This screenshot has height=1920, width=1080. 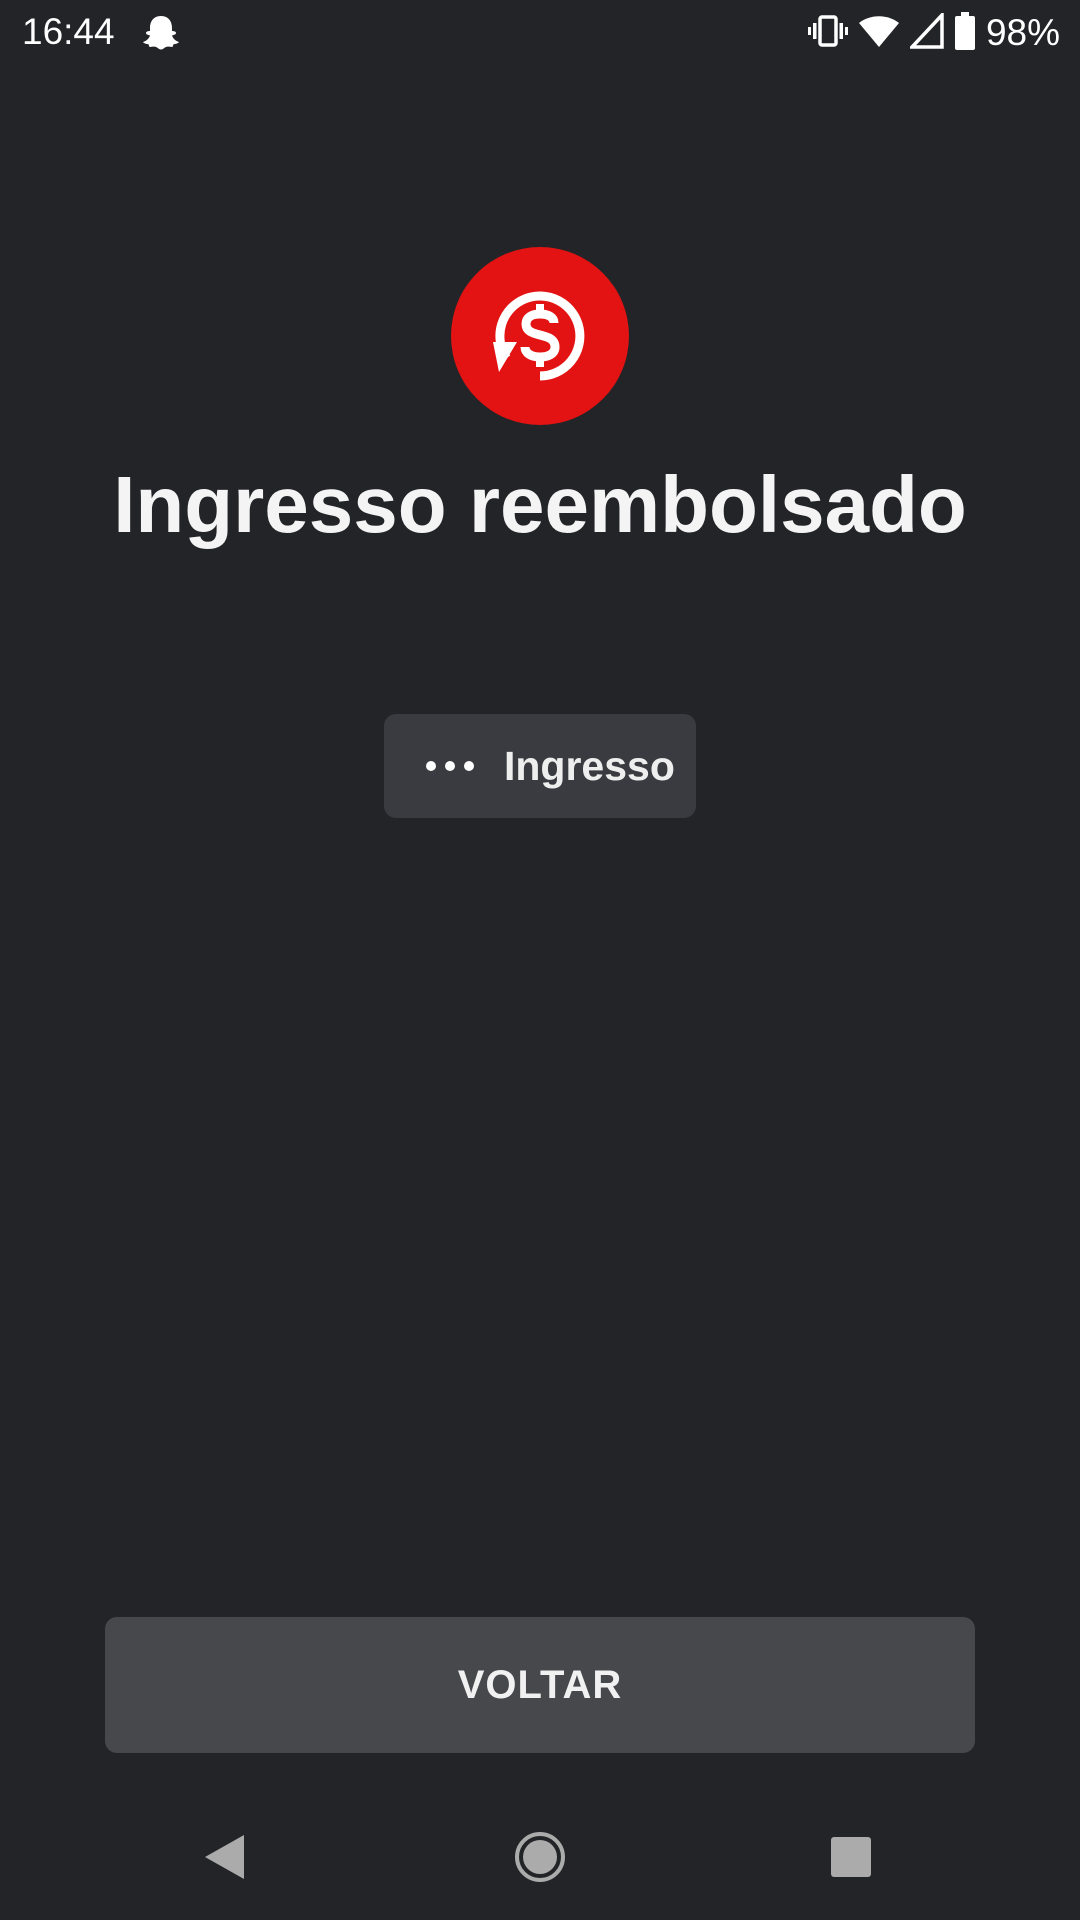 I want to click on page-title: Ingresso reembolsado, so click(x=540, y=504).